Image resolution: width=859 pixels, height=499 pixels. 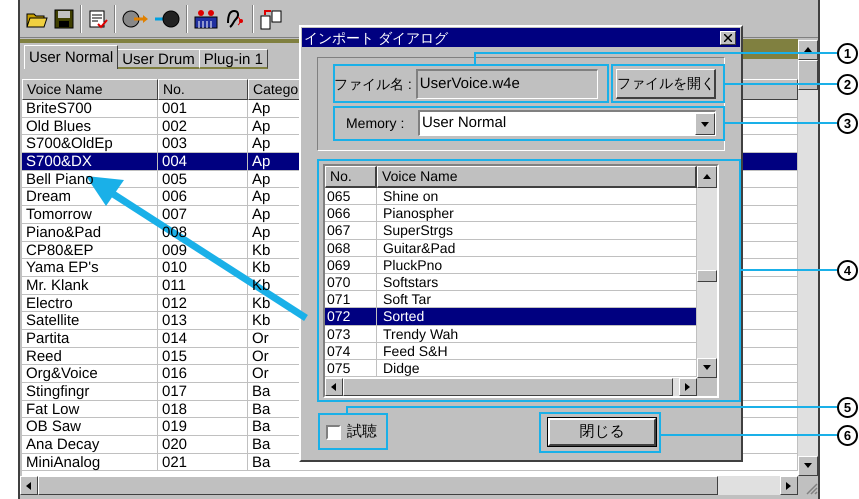 I want to click on callout-number: 2, so click(x=847, y=84).